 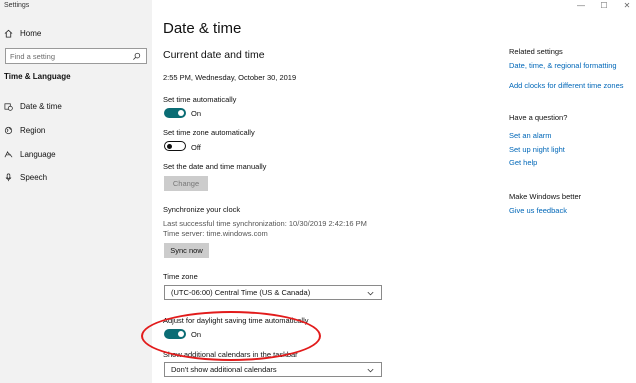 What do you see at coordinates (196, 113) in the screenshot?
I see `set-time-auto-state: On` at bounding box center [196, 113].